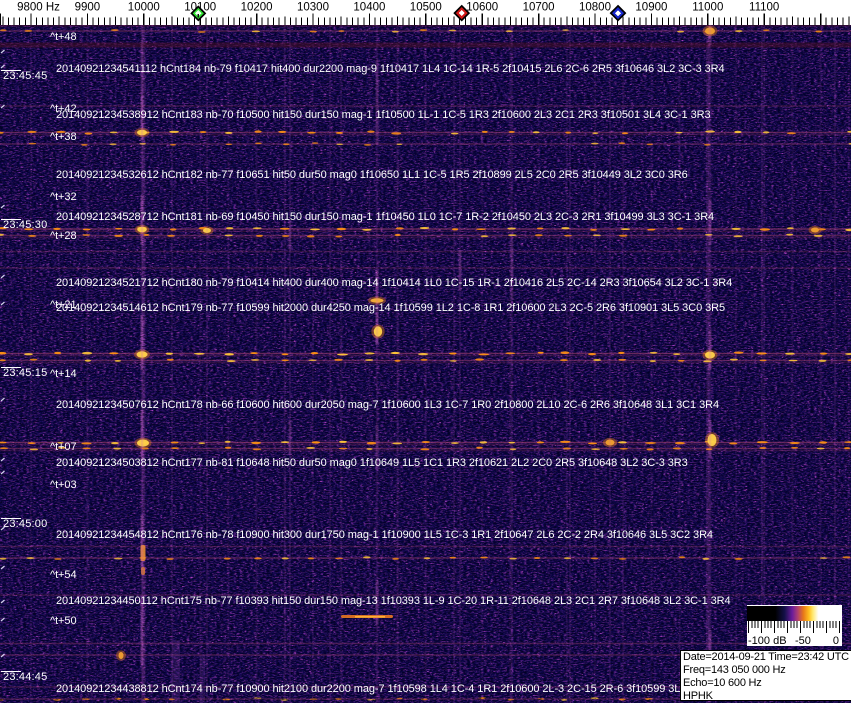  I want to click on svg-text: 10700, so click(539, 8).